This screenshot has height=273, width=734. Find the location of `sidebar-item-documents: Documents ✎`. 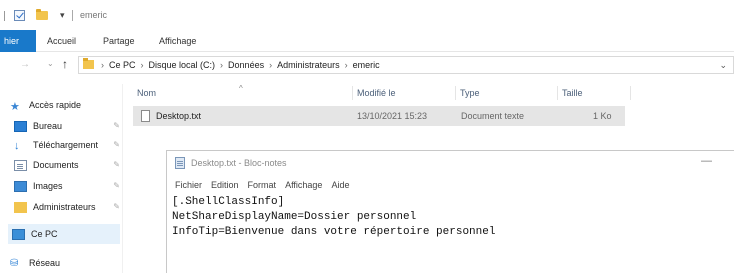

sidebar-item-documents: Documents ✎ is located at coordinates (67, 165).